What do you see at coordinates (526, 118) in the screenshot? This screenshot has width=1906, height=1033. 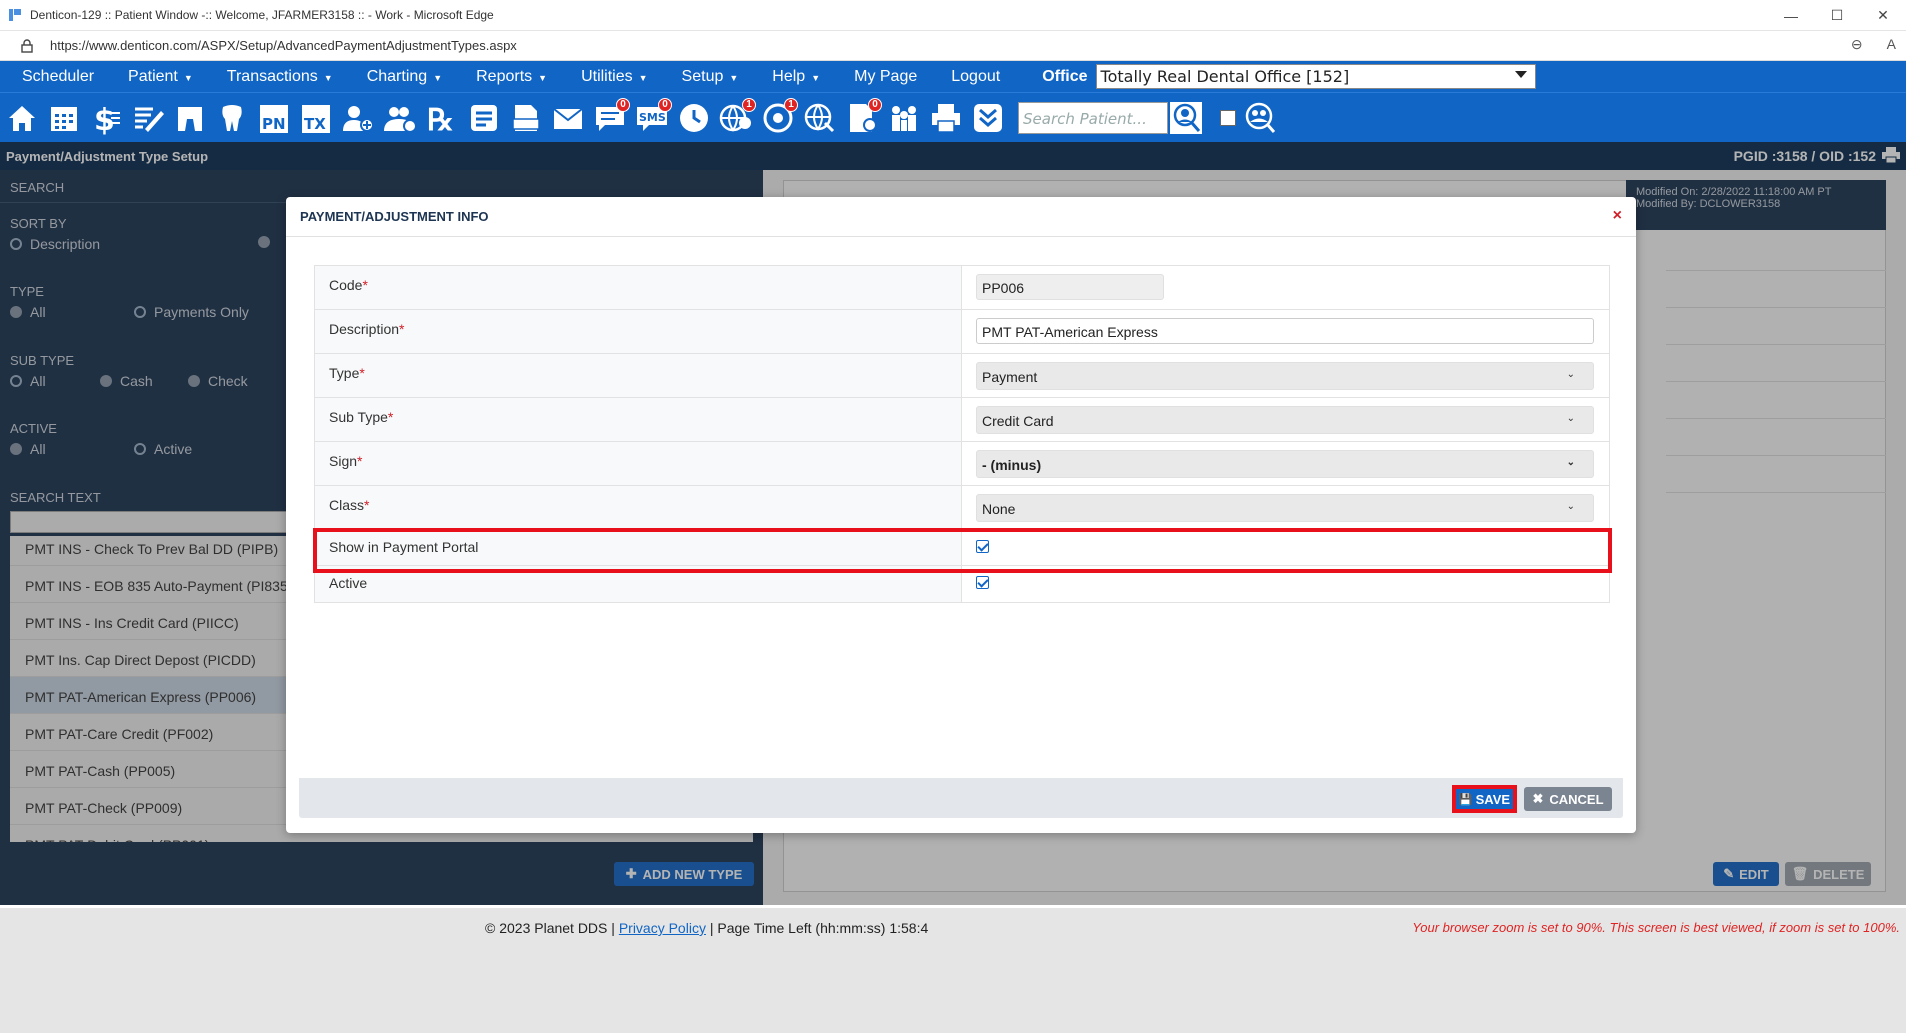 I see `document-icon` at bounding box center [526, 118].